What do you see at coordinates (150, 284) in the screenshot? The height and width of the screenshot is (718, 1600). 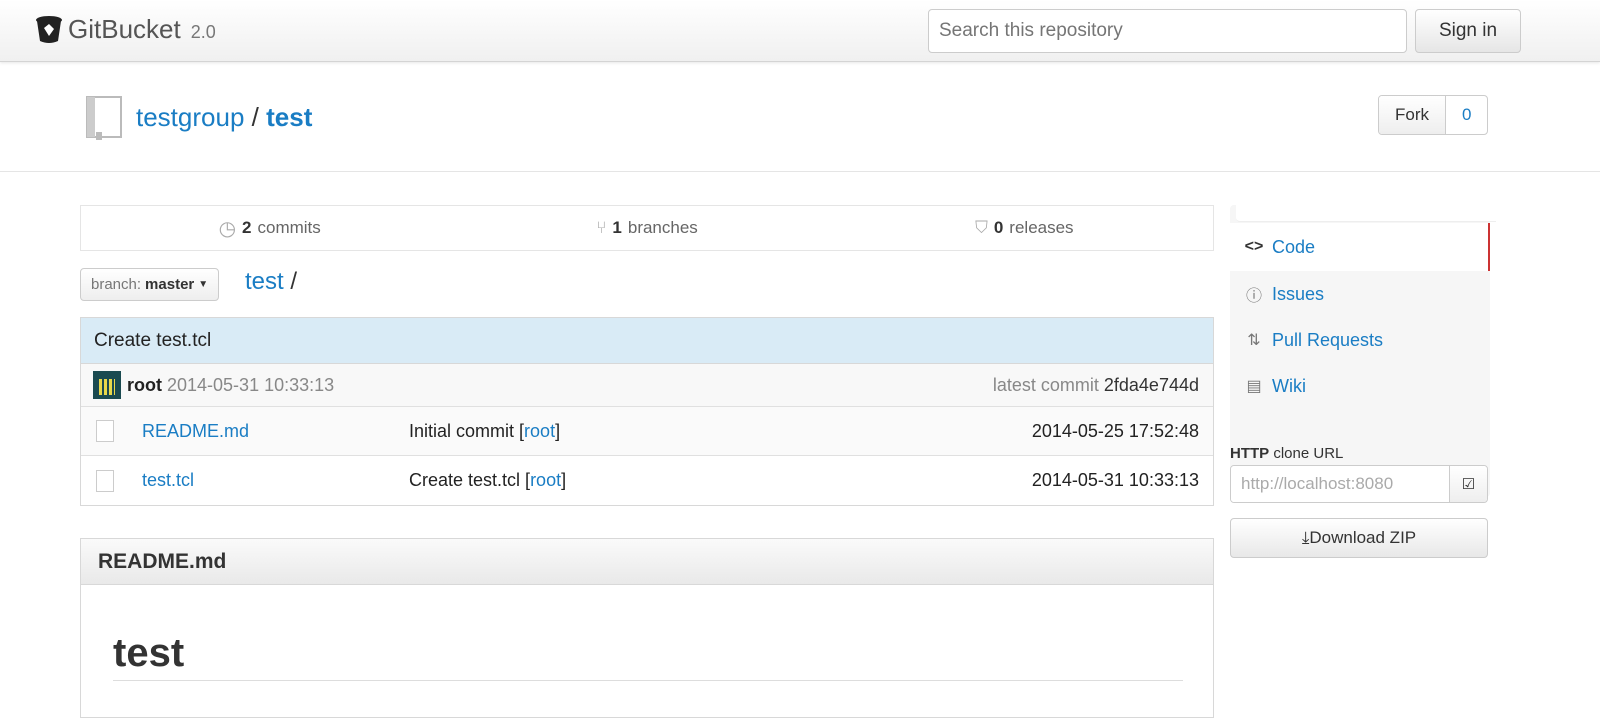 I see `branch-selector: branch: master ▼` at bounding box center [150, 284].